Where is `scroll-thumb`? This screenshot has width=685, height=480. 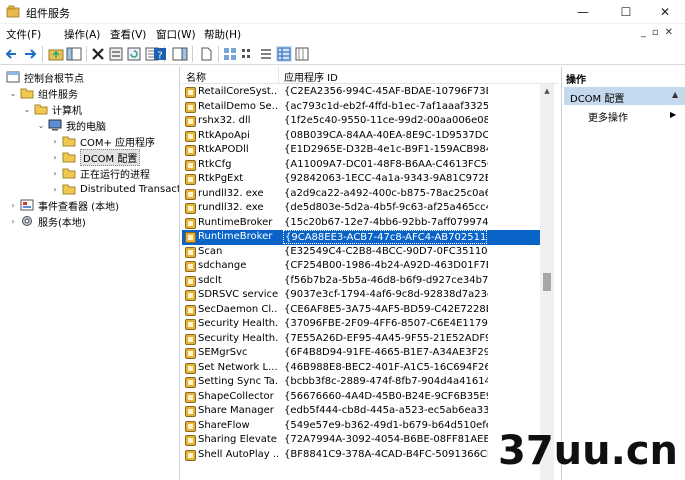 scroll-thumb is located at coordinates (547, 281).